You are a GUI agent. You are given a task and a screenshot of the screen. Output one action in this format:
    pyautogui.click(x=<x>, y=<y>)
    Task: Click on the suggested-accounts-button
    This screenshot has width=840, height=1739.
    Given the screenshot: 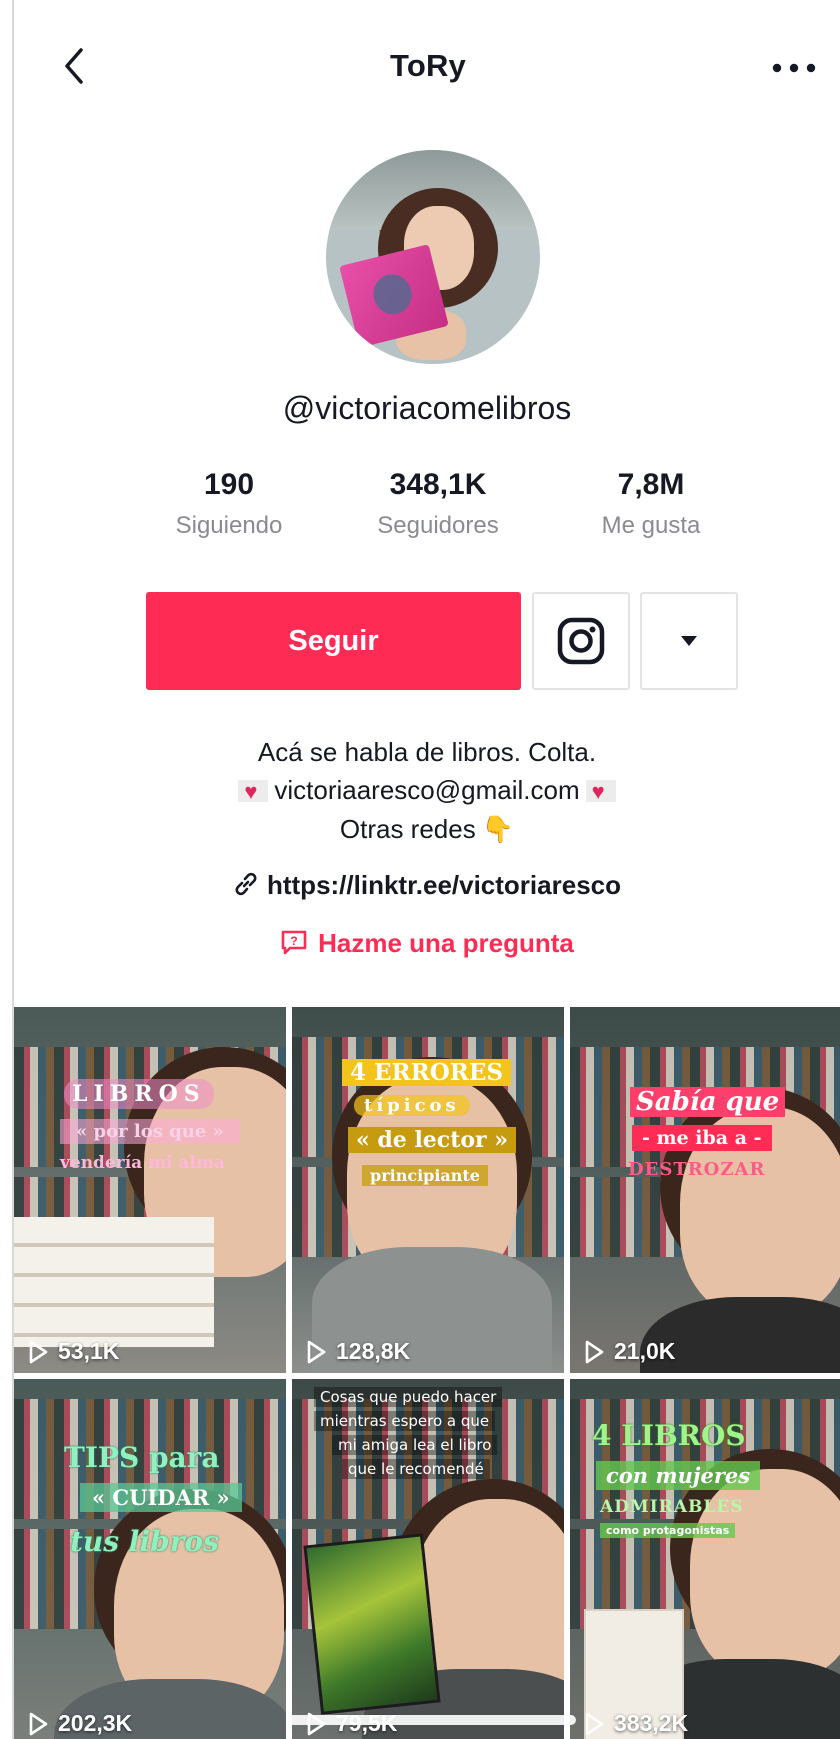 What is the action you would take?
    pyautogui.click(x=689, y=641)
    